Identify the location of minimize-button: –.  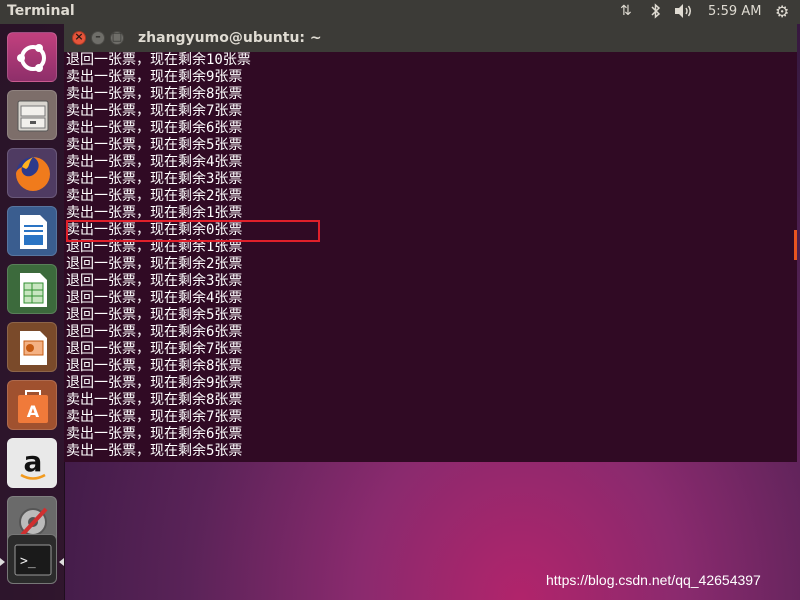
(98, 37).